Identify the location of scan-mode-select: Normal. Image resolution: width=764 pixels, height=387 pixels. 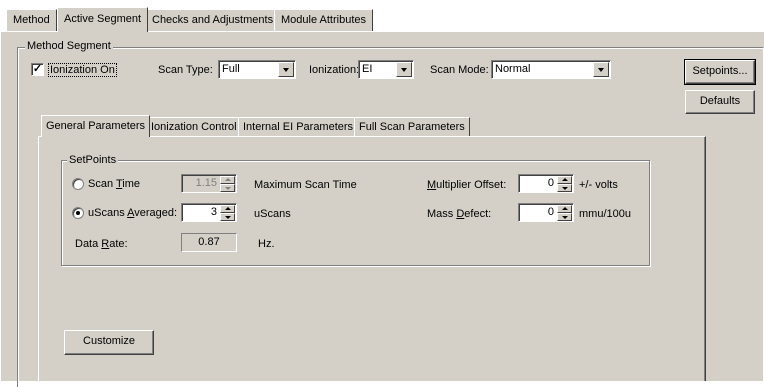
(551, 69).